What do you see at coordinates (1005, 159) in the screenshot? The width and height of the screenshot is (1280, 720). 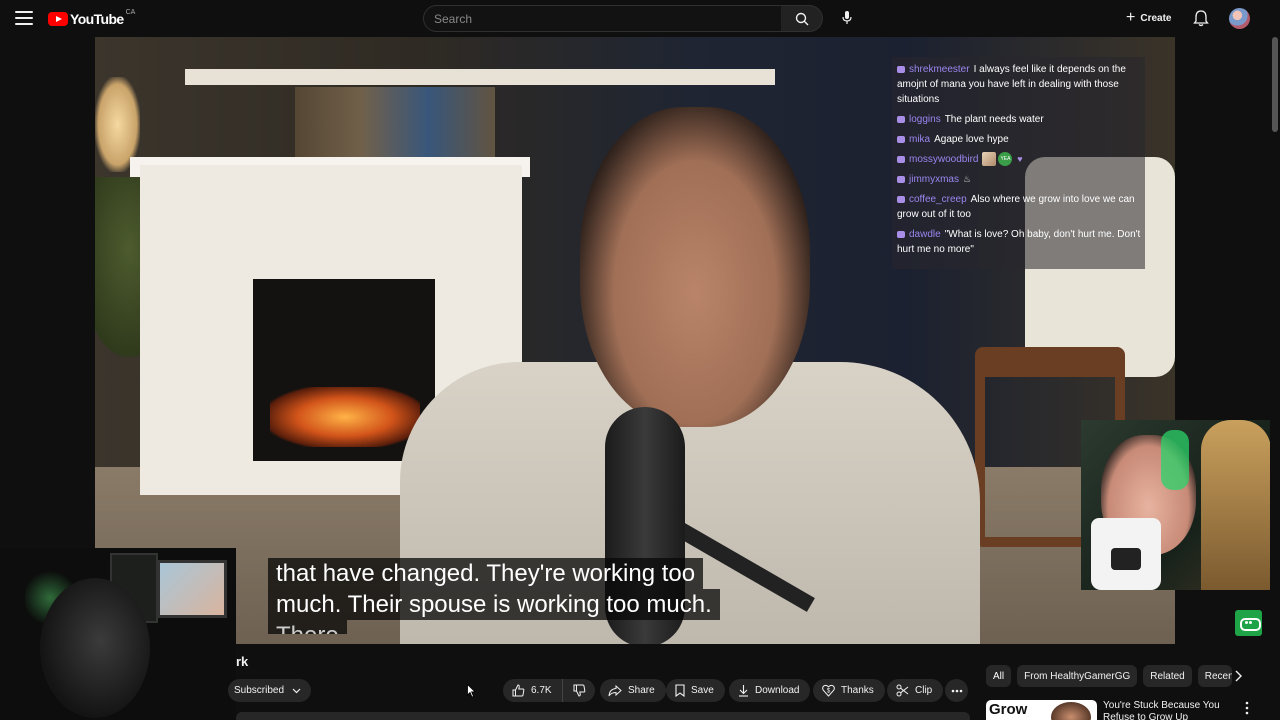 I see `chat-emote-yea-icon: YEA` at bounding box center [1005, 159].